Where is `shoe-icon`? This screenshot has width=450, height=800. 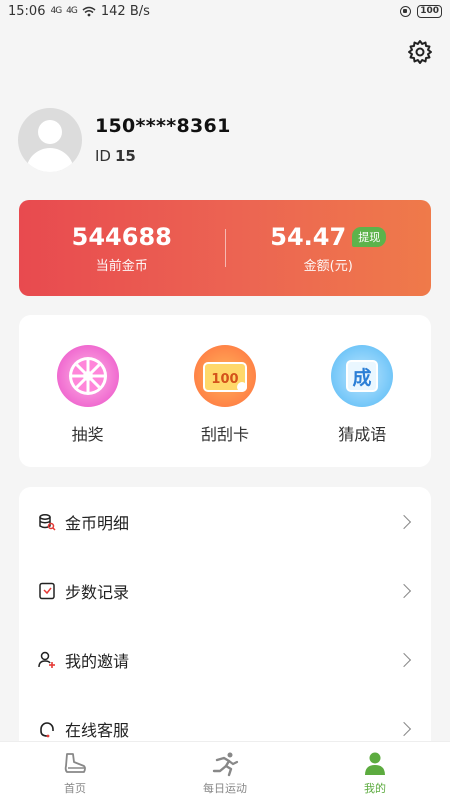 shoe-icon is located at coordinates (75, 764).